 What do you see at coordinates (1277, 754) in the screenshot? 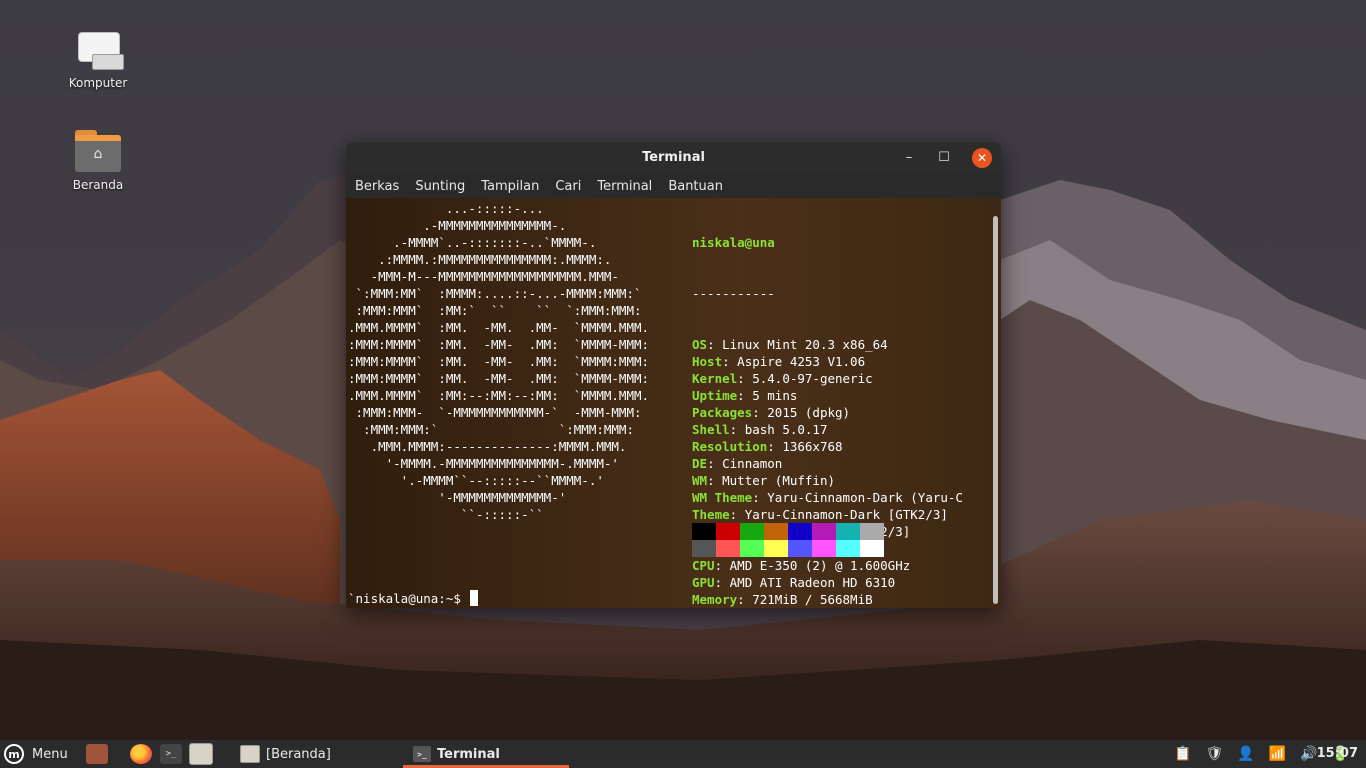
I see `wifi-icon: 📶` at bounding box center [1277, 754].